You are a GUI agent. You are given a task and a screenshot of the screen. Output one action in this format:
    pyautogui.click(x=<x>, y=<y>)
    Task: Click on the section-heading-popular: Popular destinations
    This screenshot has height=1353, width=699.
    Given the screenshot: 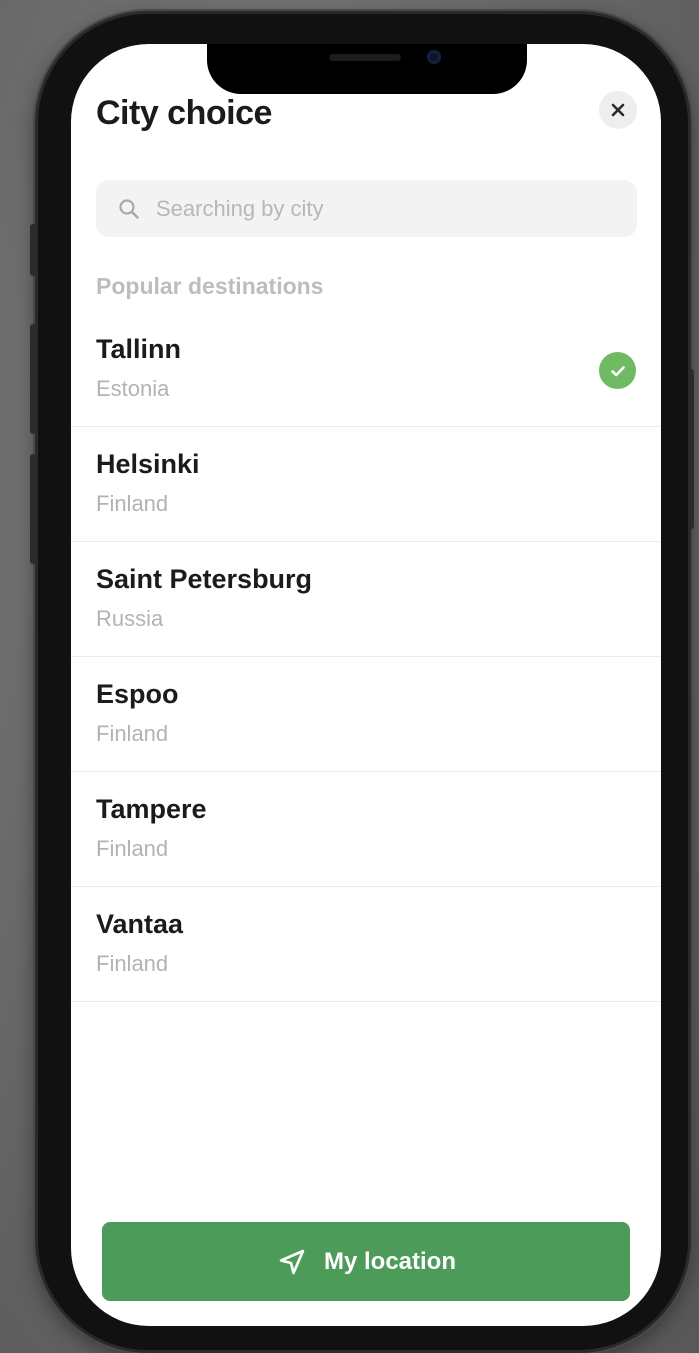 What is the action you would take?
    pyautogui.click(x=210, y=286)
    